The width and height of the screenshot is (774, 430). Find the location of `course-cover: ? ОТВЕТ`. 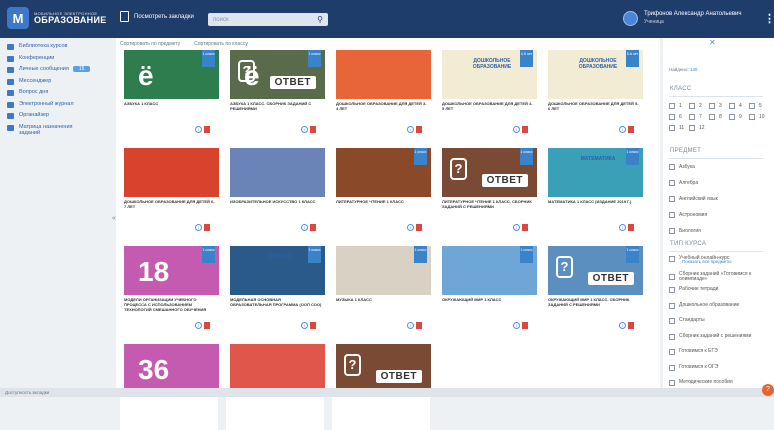

course-cover: ? ОТВЕТ is located at coordinates (383, 368).